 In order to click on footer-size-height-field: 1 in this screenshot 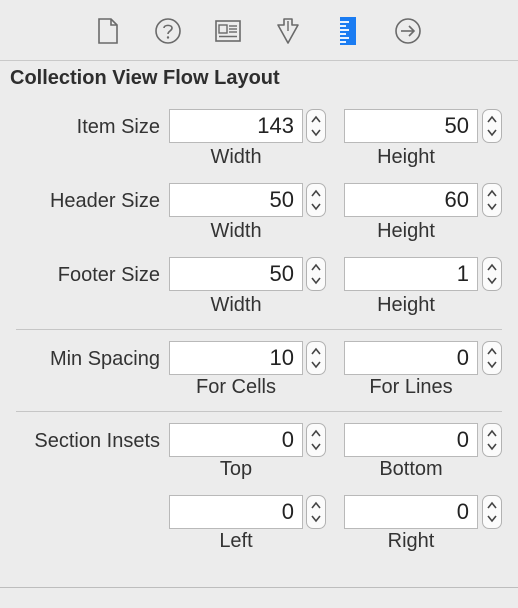, I will do `click(411, 274)`.